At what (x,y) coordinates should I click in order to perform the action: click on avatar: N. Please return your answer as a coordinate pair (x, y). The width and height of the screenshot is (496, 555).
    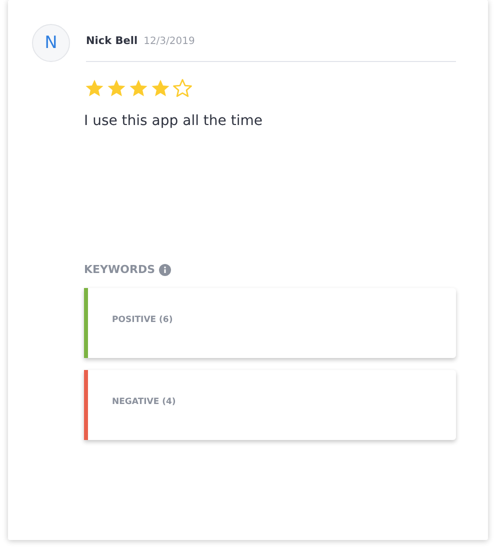
    Looking at the image, I should click on (51, 43).